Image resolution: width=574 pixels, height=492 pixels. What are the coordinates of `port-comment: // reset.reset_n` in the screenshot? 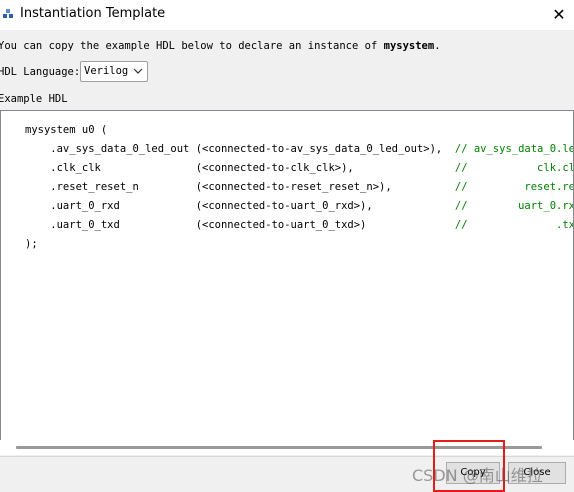 It's located at (513, 187).